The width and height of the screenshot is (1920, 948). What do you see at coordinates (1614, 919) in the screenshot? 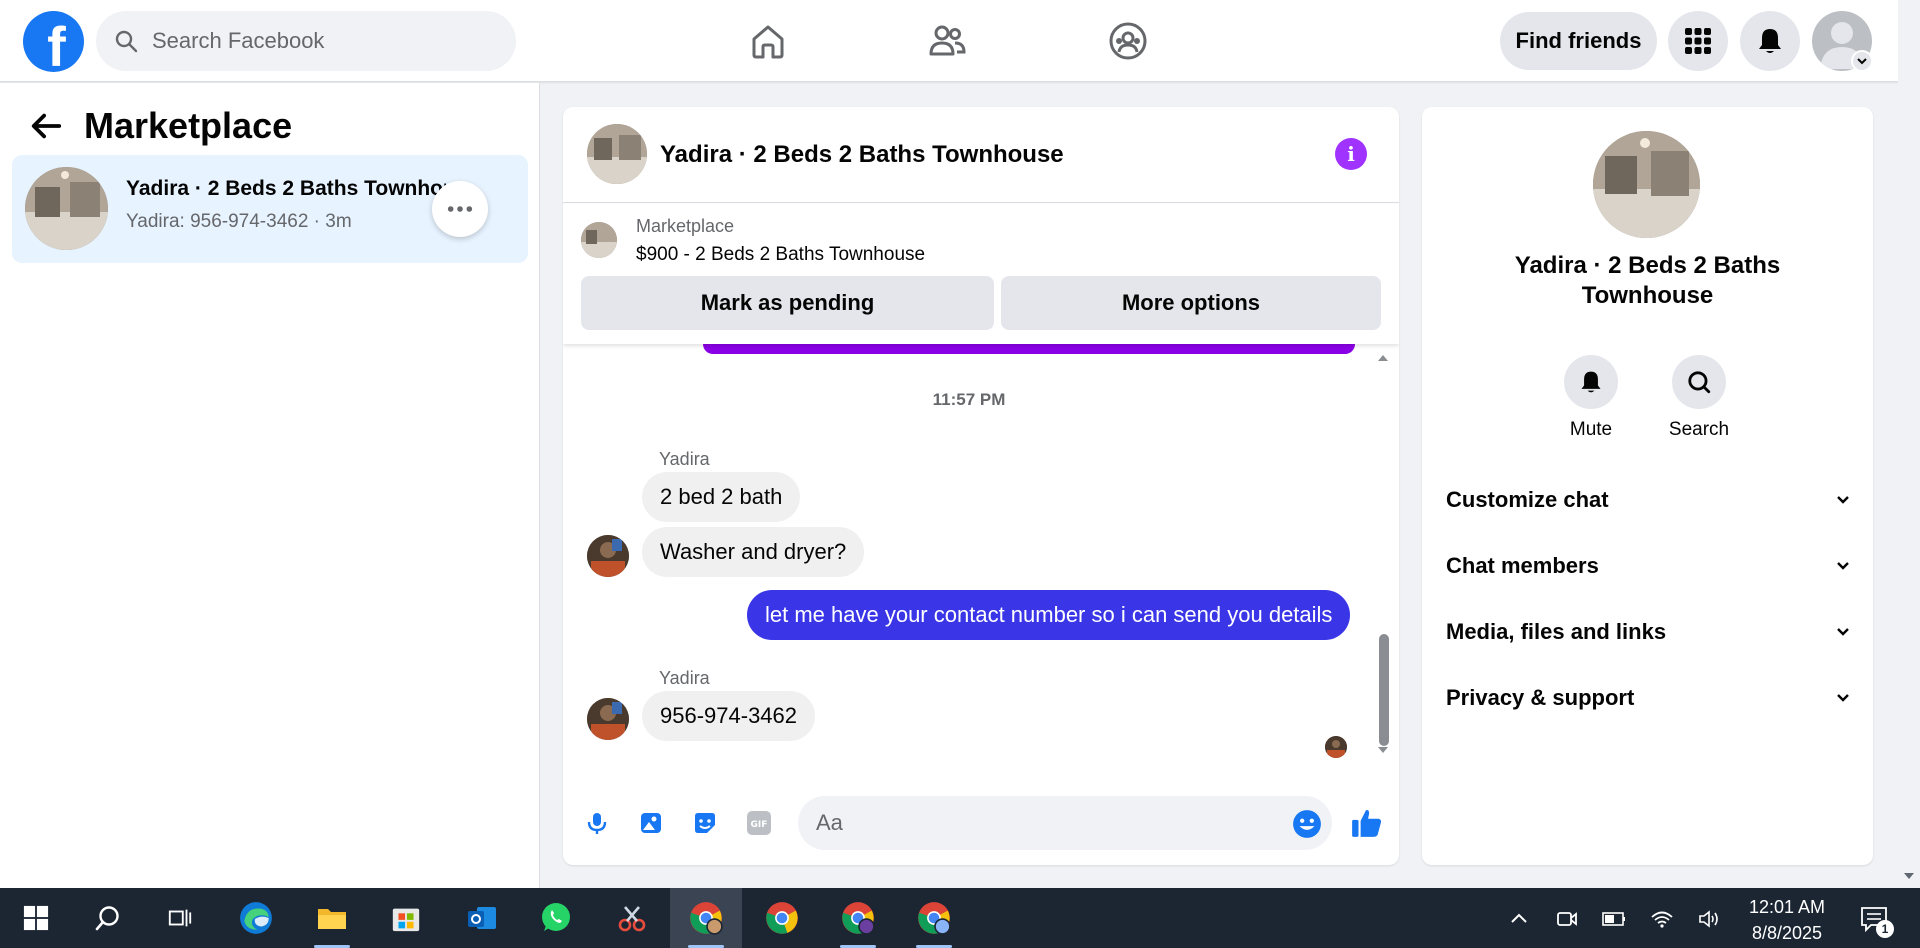
I see `battery-icon` at bounding box center [1614, 919].